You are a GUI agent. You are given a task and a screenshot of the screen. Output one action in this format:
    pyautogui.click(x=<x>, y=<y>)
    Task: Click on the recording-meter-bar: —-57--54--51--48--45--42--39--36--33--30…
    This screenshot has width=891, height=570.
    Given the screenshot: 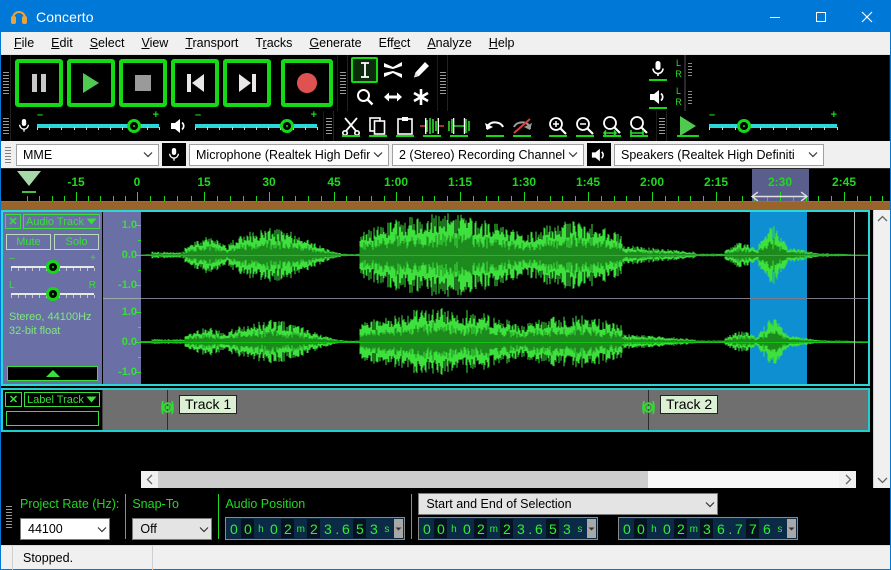 What is the action you would take?
    pyautogui.click(x=685, y=69)
    